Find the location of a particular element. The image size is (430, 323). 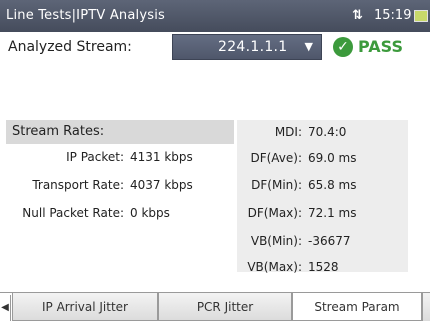

checkmark-icon: ✓ is located at coordinates (343, 47).